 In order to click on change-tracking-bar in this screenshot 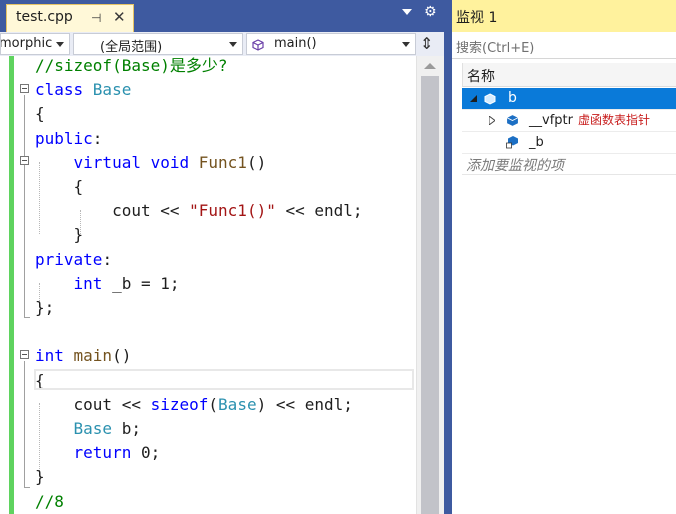, I will do `click(11, 285)`.